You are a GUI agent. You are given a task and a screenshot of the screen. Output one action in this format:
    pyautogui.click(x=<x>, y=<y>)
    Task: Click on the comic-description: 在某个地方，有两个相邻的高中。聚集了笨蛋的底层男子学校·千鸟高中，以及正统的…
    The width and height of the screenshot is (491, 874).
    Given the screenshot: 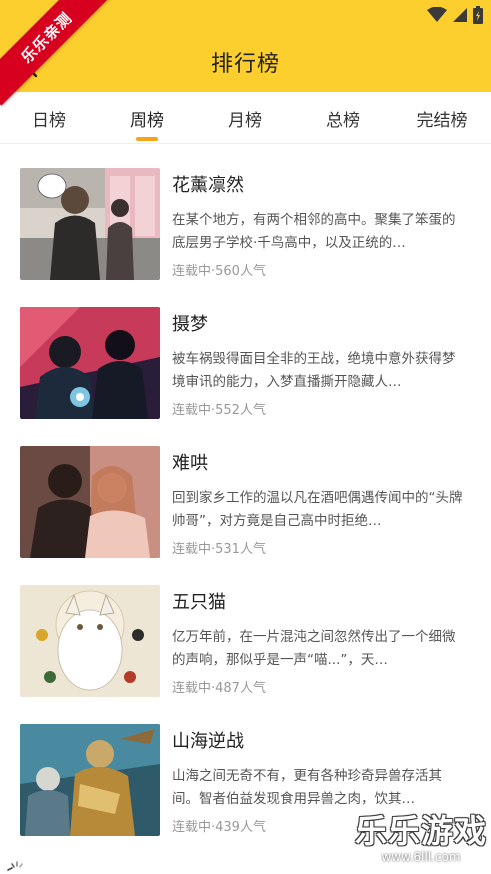 What is the action you would take?
    pyautogui.click(x=314, y=231)
    